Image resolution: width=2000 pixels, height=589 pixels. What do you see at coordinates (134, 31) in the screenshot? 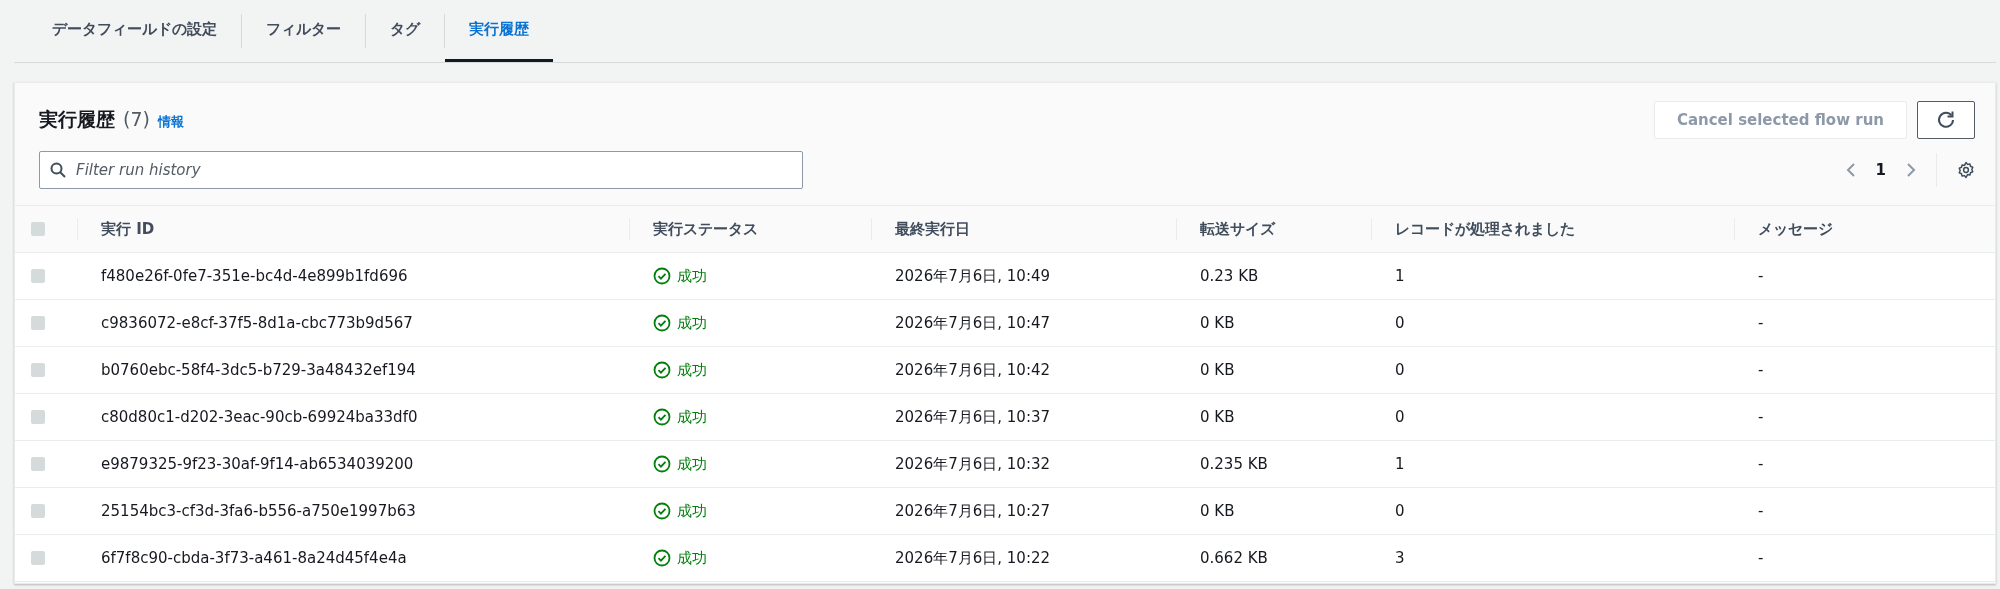
I see `tab: データフィールドの設定` at bounding box center [134, 31].